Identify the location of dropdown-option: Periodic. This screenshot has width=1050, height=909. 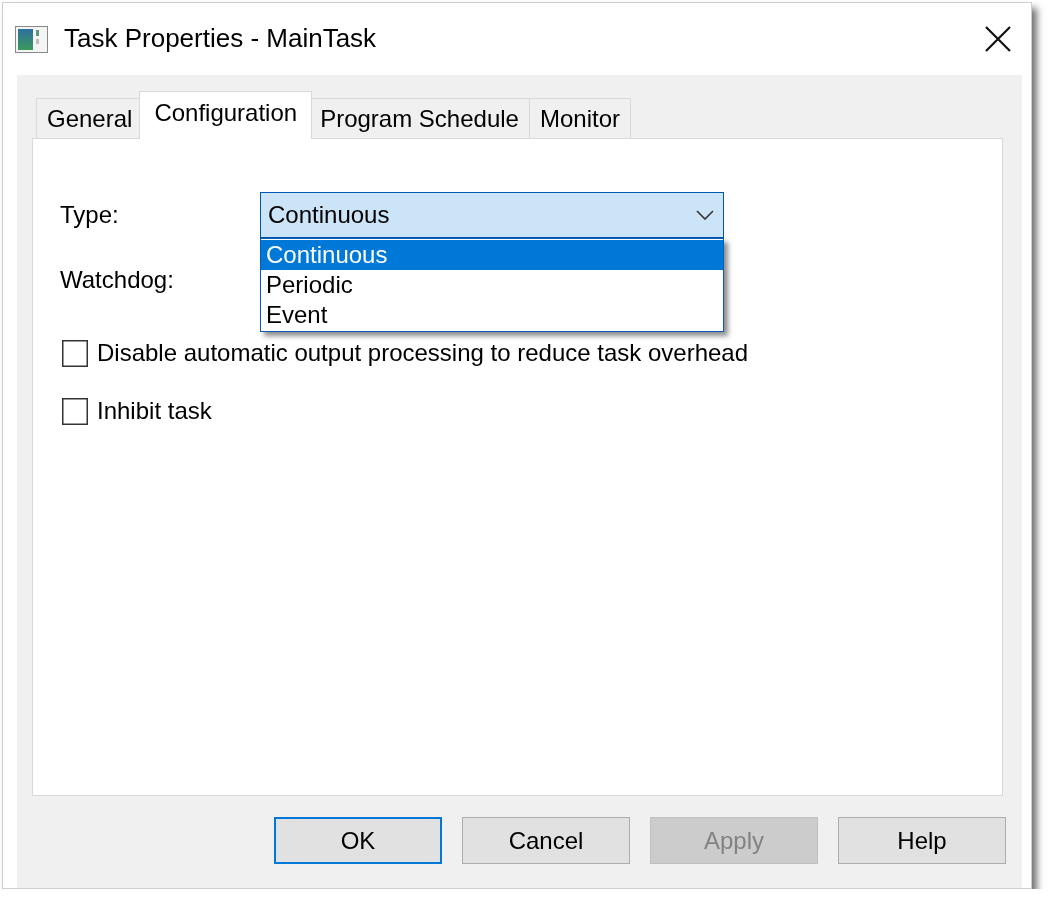
(492, 285).